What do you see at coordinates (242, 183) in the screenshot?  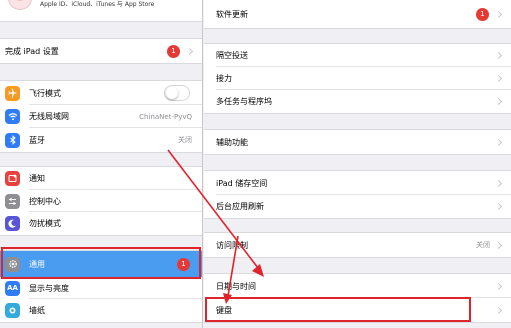 I see `row-label: iPad 储存空间` at bounding box center [242, 183].